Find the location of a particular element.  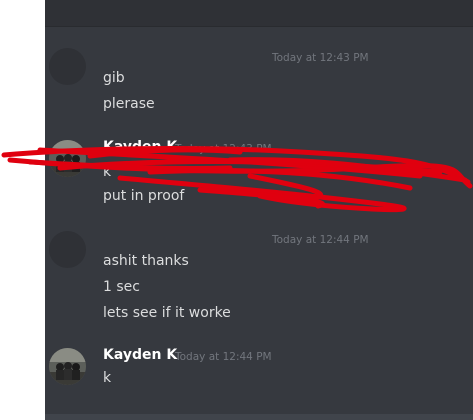

message-text: 1 sec is located at coordinates (121, 287).